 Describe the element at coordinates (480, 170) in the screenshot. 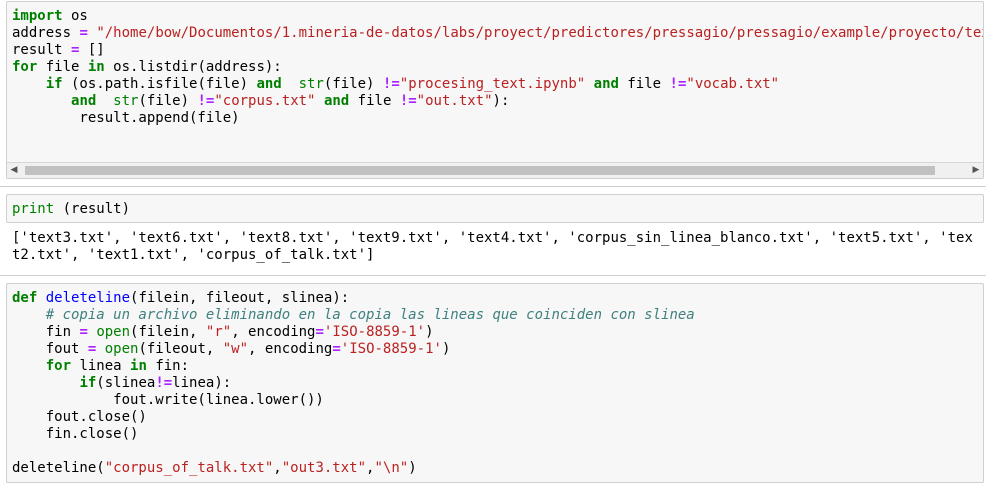

I see `scrollbar-thumb` at that location.